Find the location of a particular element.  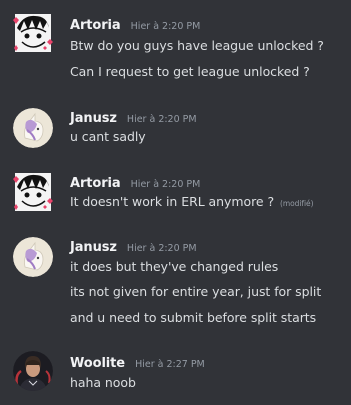

edited-indicator: (modifié) is located at coordinates (297, 203).